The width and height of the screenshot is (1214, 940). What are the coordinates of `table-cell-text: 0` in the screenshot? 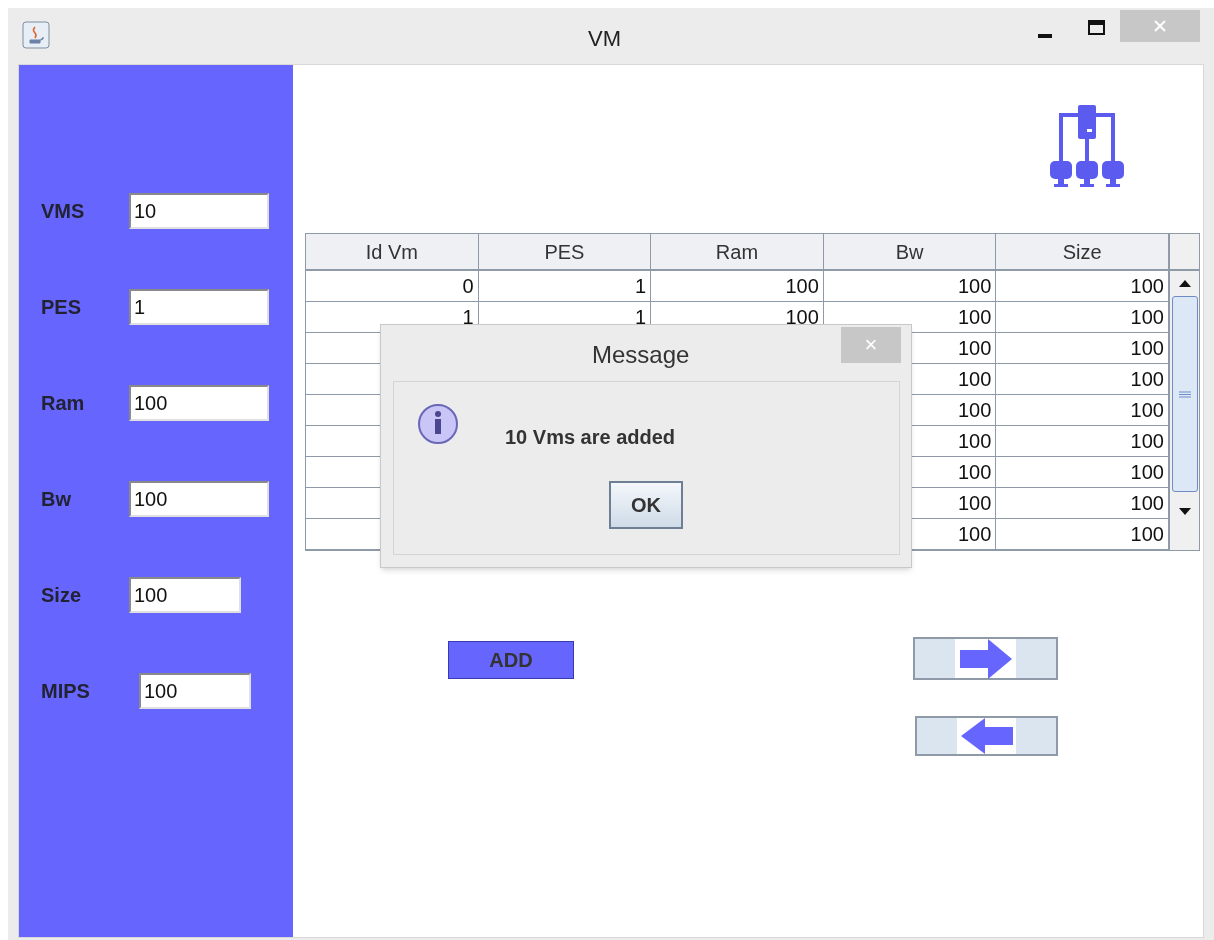 It's located at (468, 286).